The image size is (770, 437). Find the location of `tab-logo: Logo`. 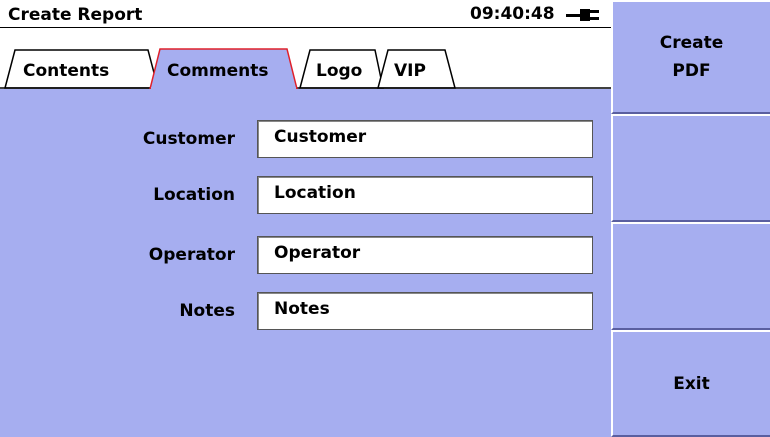

tab-logo: Logo is located at coordinates (339, 71).